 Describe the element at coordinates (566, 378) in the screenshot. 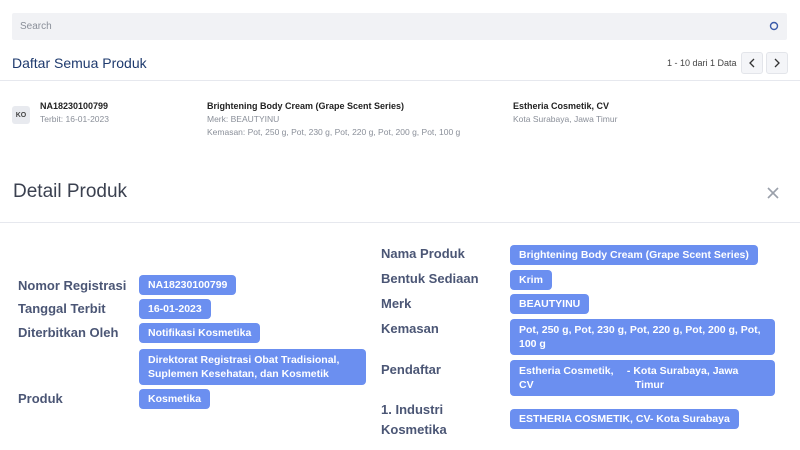

I see `pendaftar-company: Estheria Cosmetik, CV` at that location.